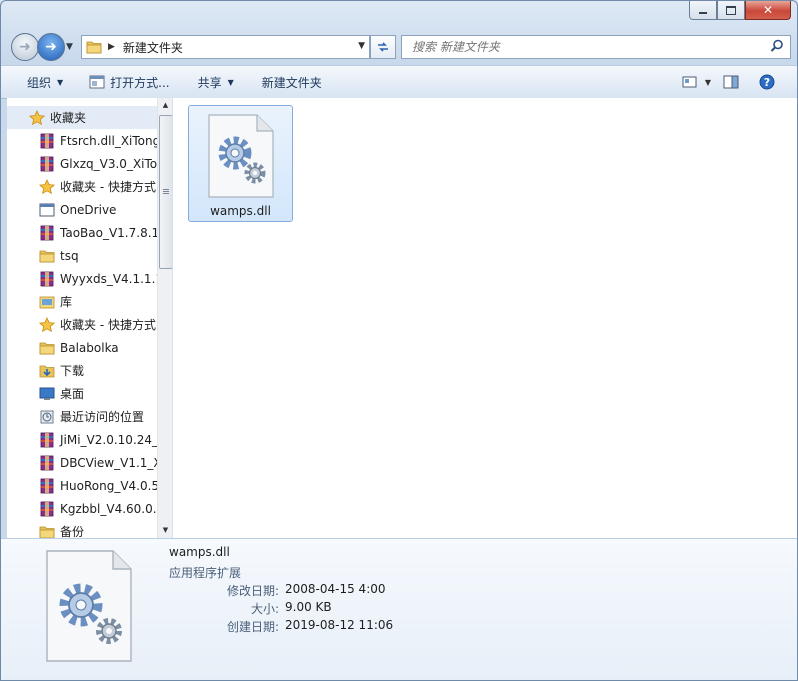  I want to click on address-dropdown-icon: ▼, so click(361, 46).